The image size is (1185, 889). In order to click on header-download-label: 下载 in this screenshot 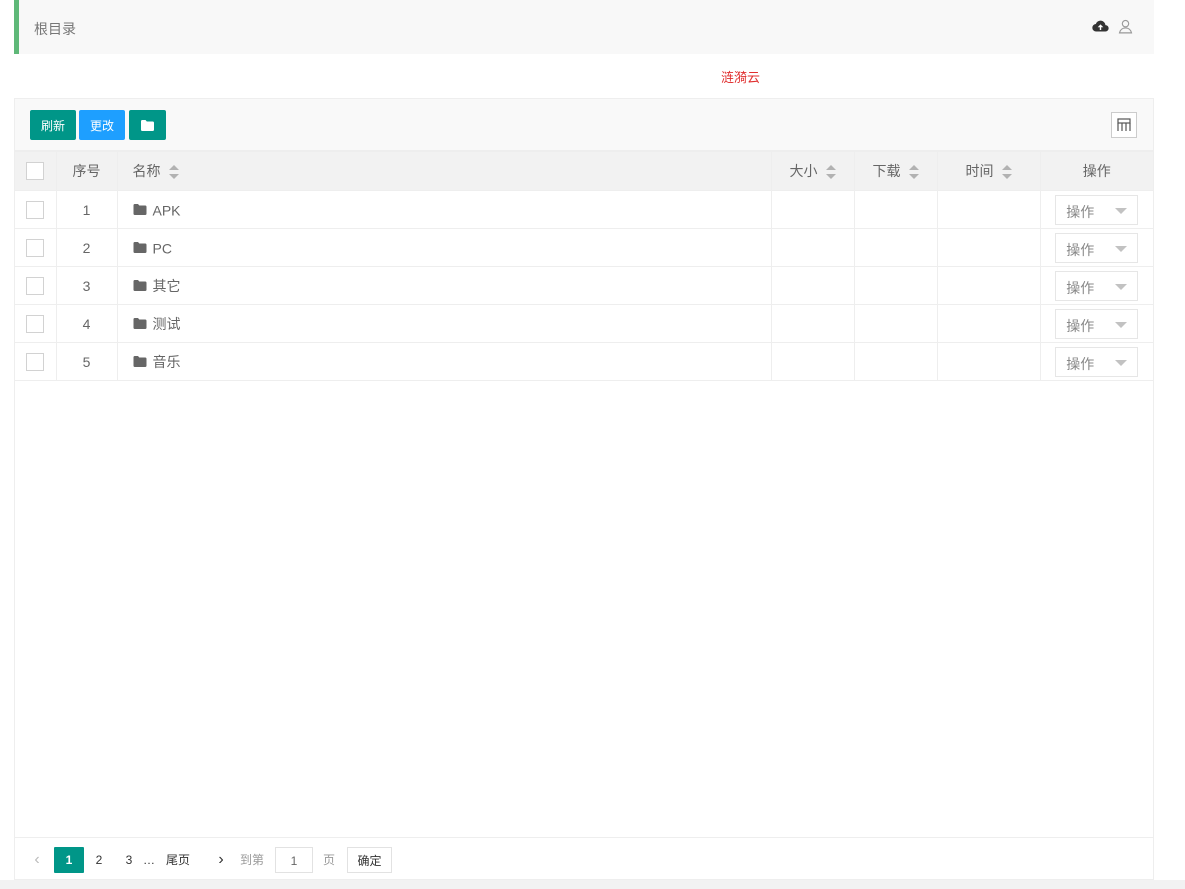, I will do `click(886, 171)`.